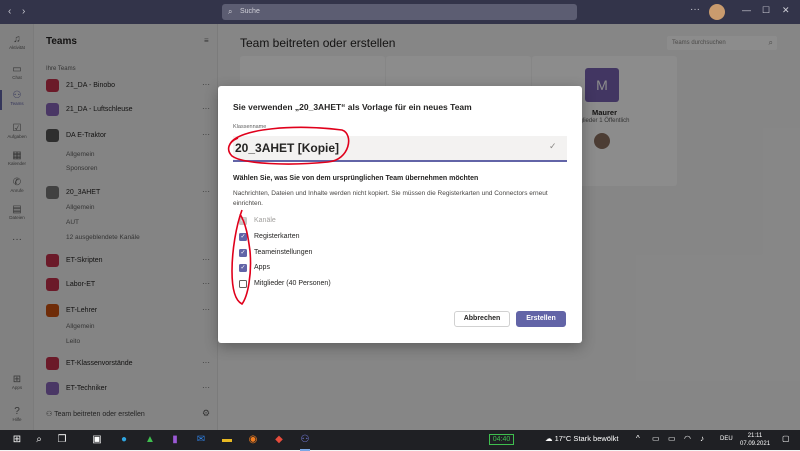  Describe the element at coordinates (717, 12) in the screenshot. I see `avatar` at that location.